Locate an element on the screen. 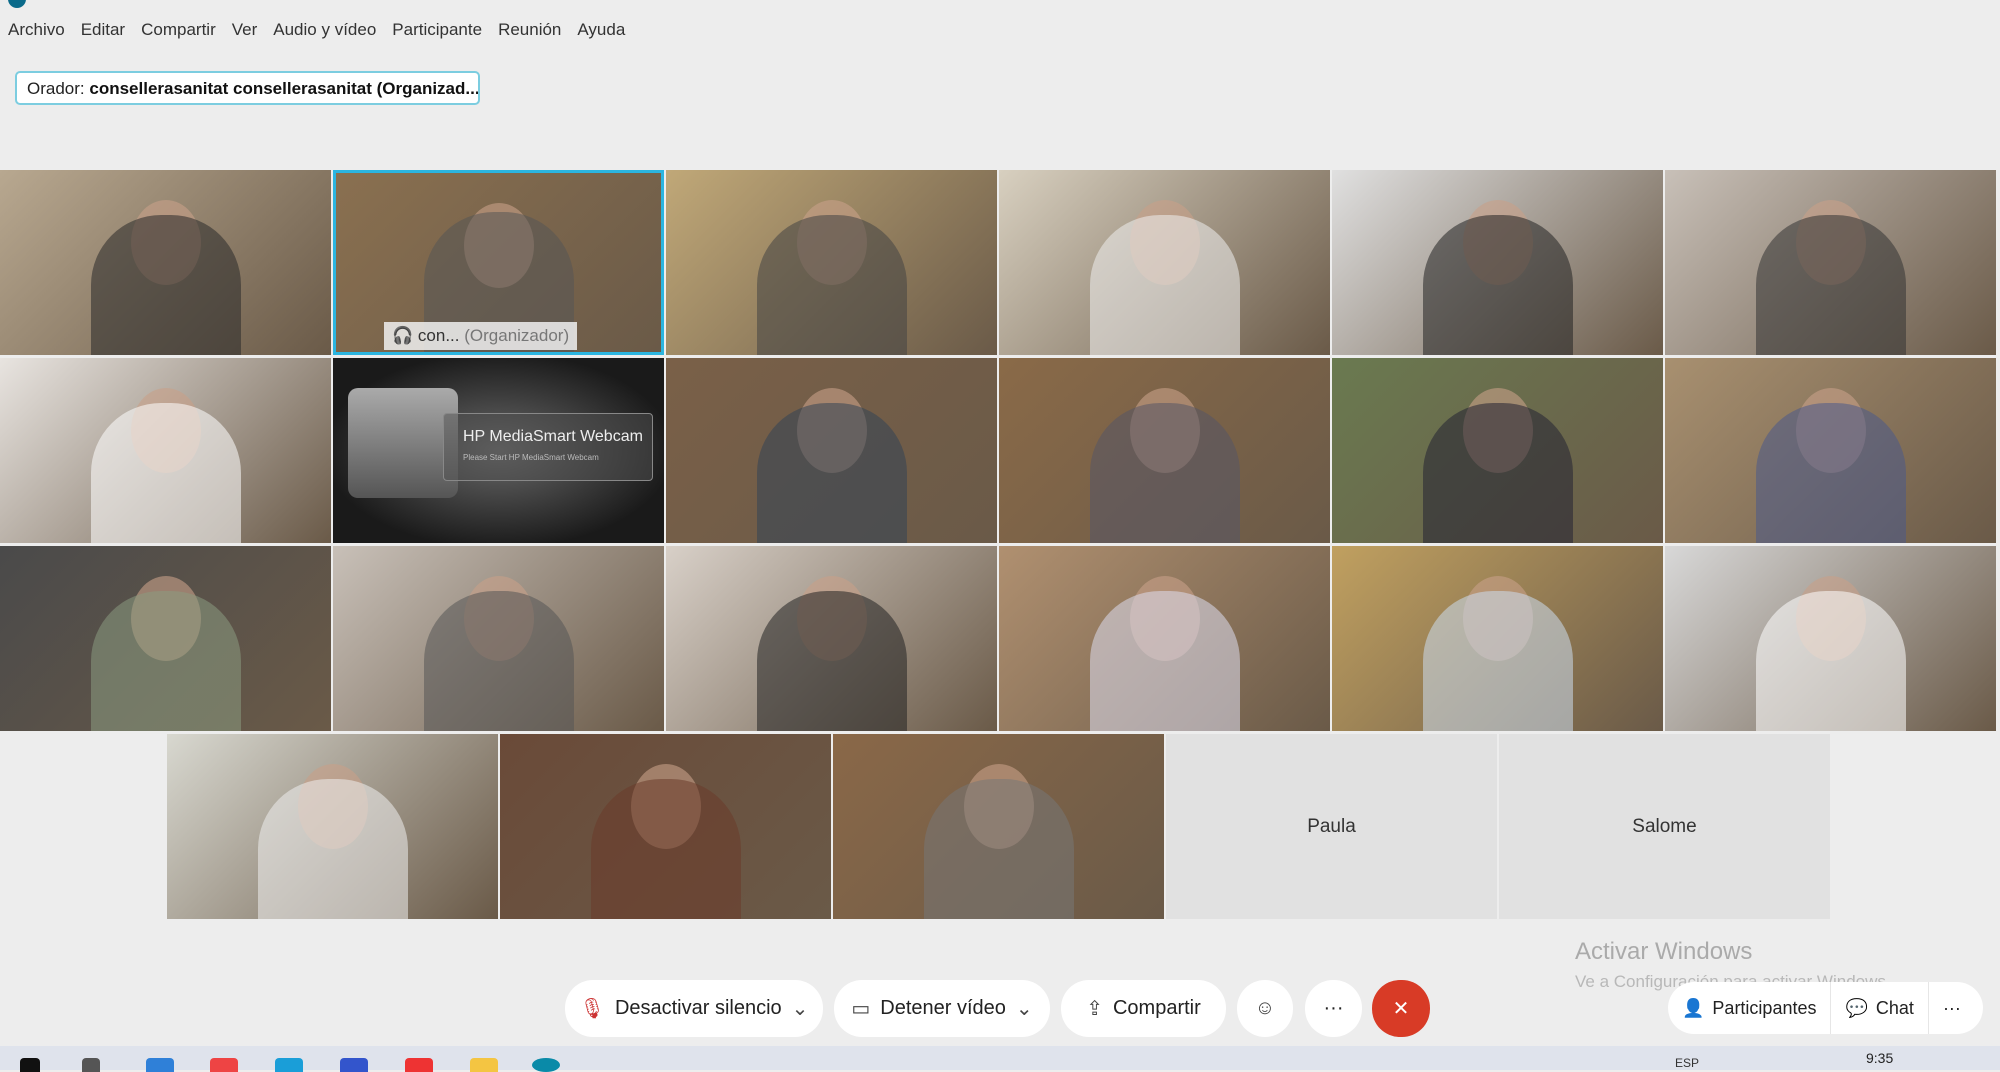  stop-video-button: ▭ Detener vídeo ⌄ is located at coordinates (942, 1008).